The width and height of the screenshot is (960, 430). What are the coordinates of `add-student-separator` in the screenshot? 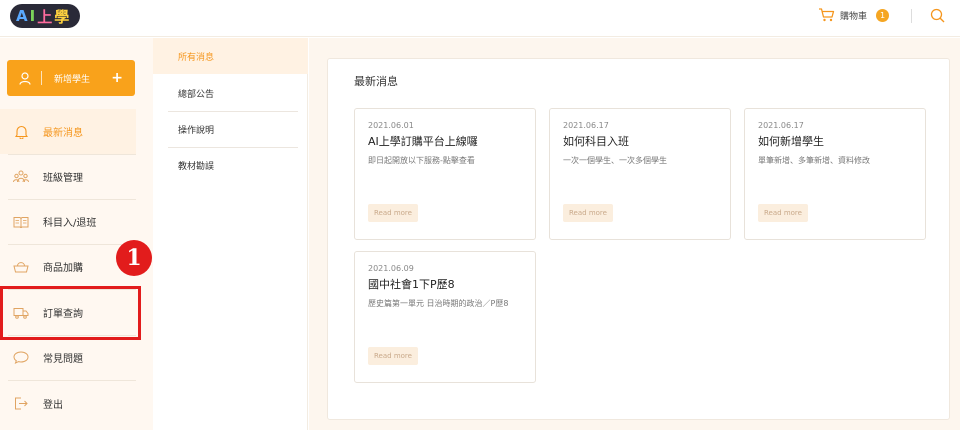 It's located at (41, 78).